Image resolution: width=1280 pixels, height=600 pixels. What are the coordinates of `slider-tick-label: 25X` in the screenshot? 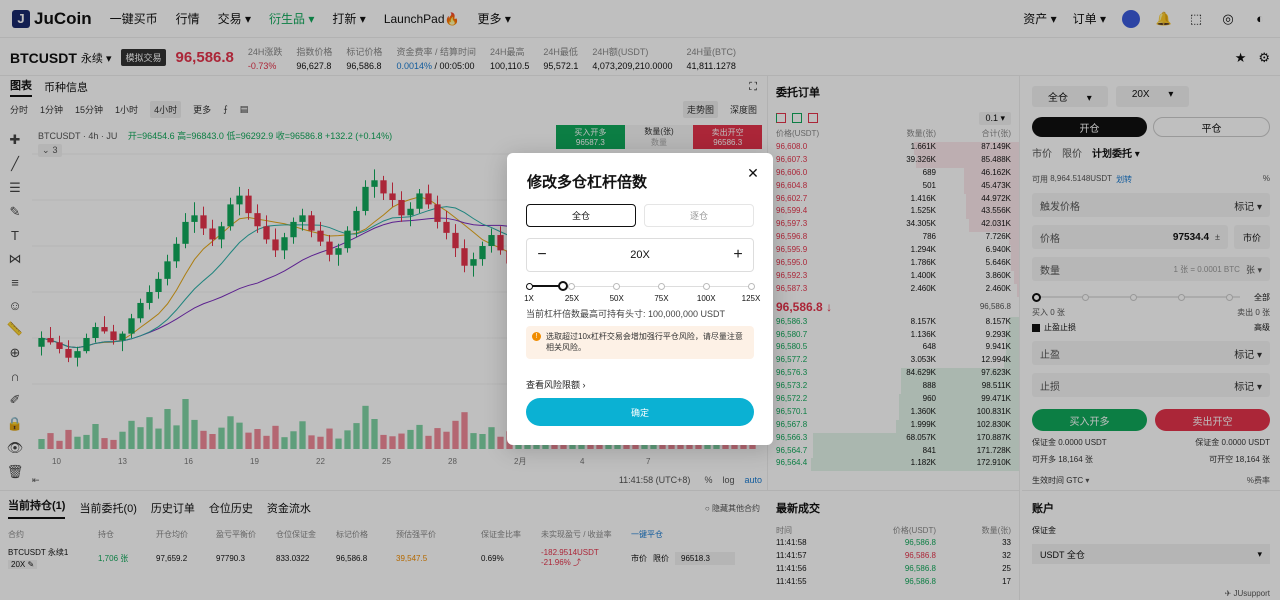 It's located at (572, 298).